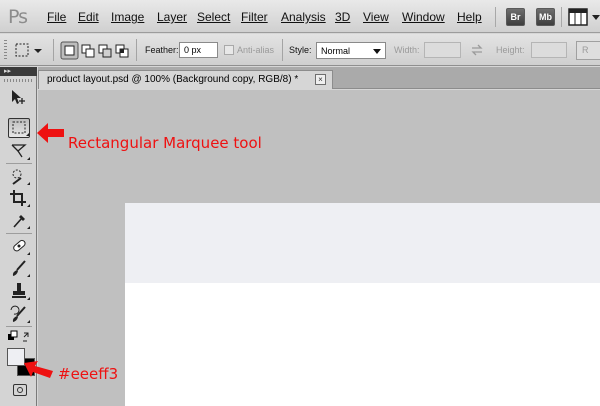 This screenshot has height=406, width=600. I want to click on clone-stamp-tool, so click(19, 291).